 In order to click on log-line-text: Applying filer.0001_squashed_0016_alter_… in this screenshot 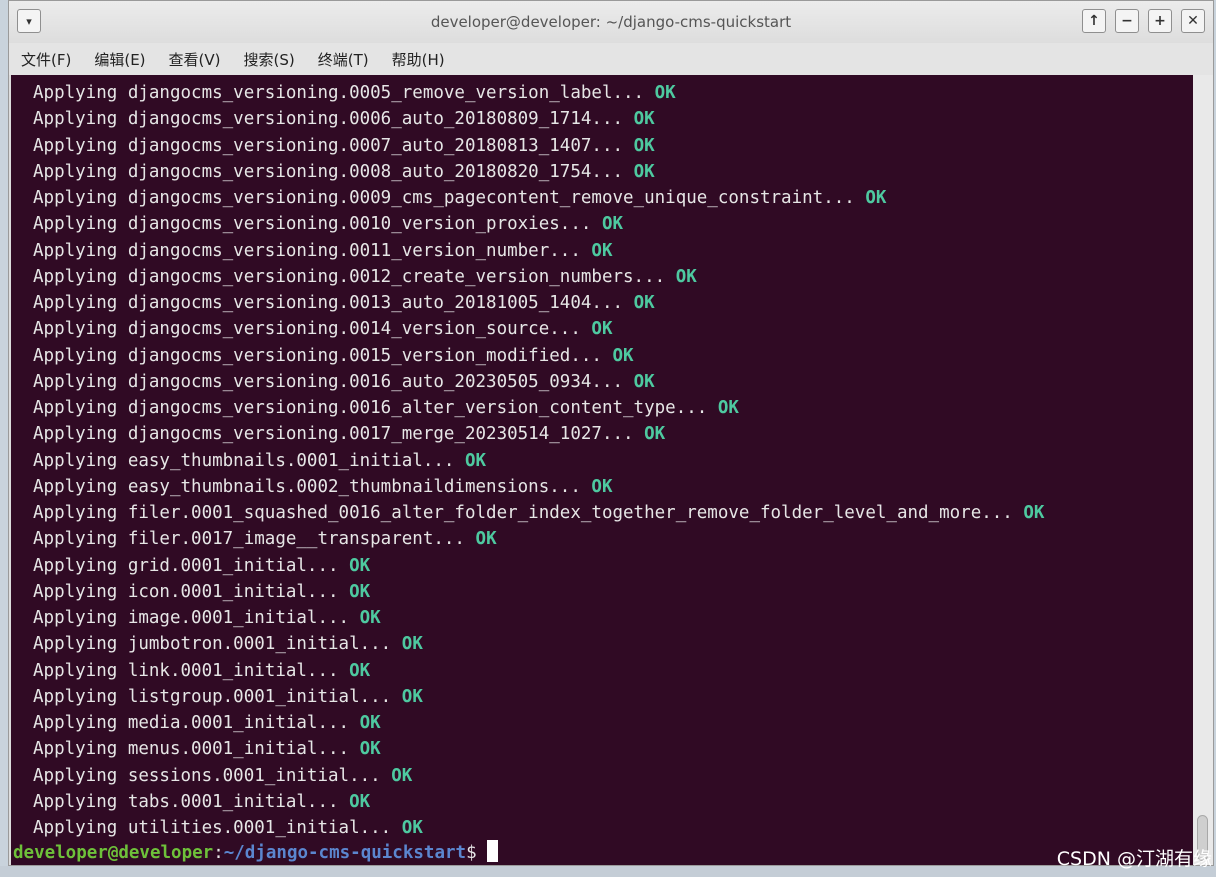, I will do `click(523, 513)`.